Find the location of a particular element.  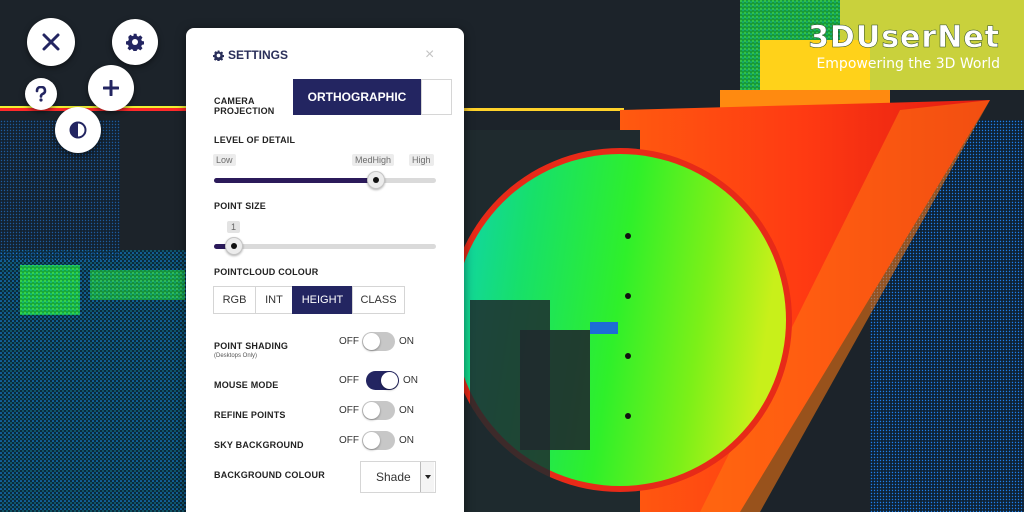

camera-projection-label: CAMERA PROJECTION is located at coordinates (244, 106).